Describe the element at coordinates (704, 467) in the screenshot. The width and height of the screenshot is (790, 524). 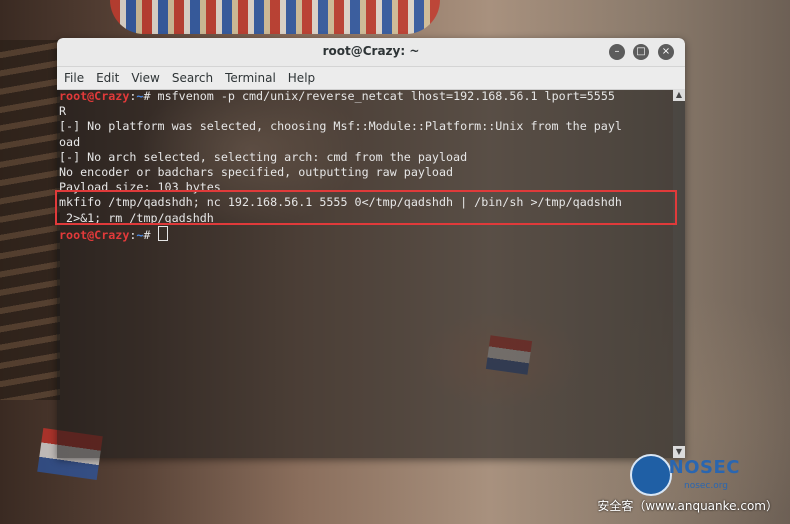
I see `nosec-brand: NOSEC` at that location.